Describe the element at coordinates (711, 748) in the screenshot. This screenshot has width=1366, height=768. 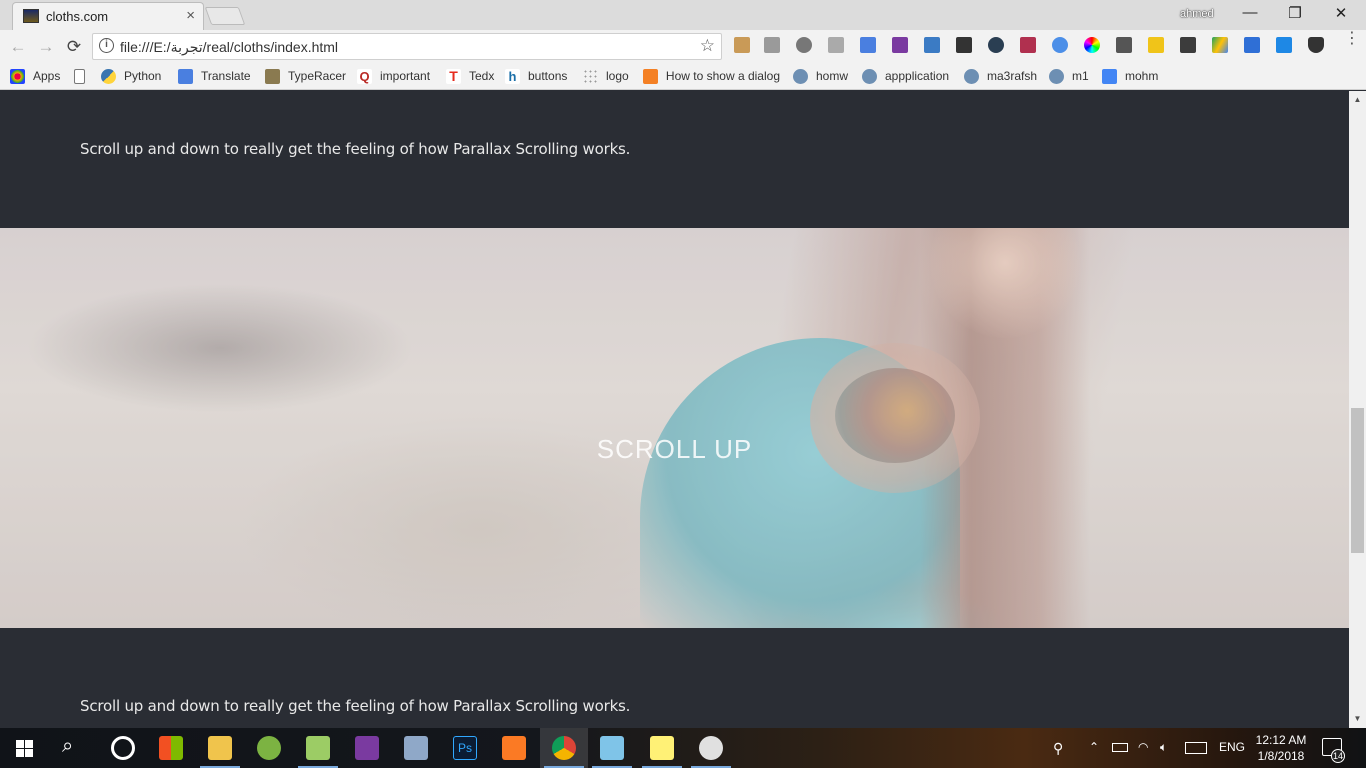
I see `paint-icon` at that location.